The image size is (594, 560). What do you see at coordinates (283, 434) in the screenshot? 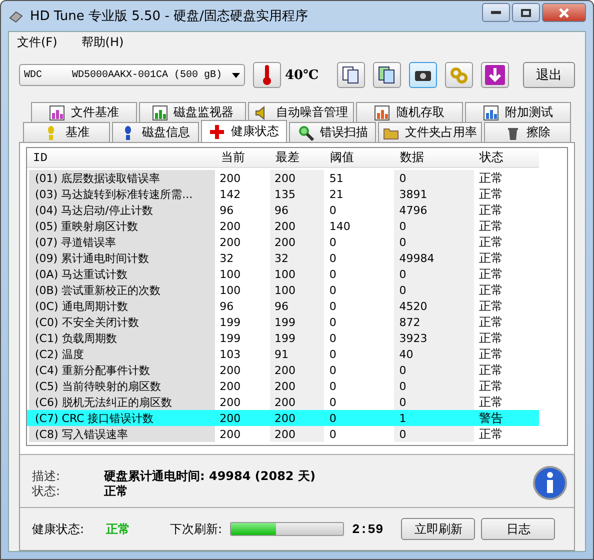
I see `table-row: (C8) 写入错误速率 200 200 0 0 正常` at bounding box center [283, 434].